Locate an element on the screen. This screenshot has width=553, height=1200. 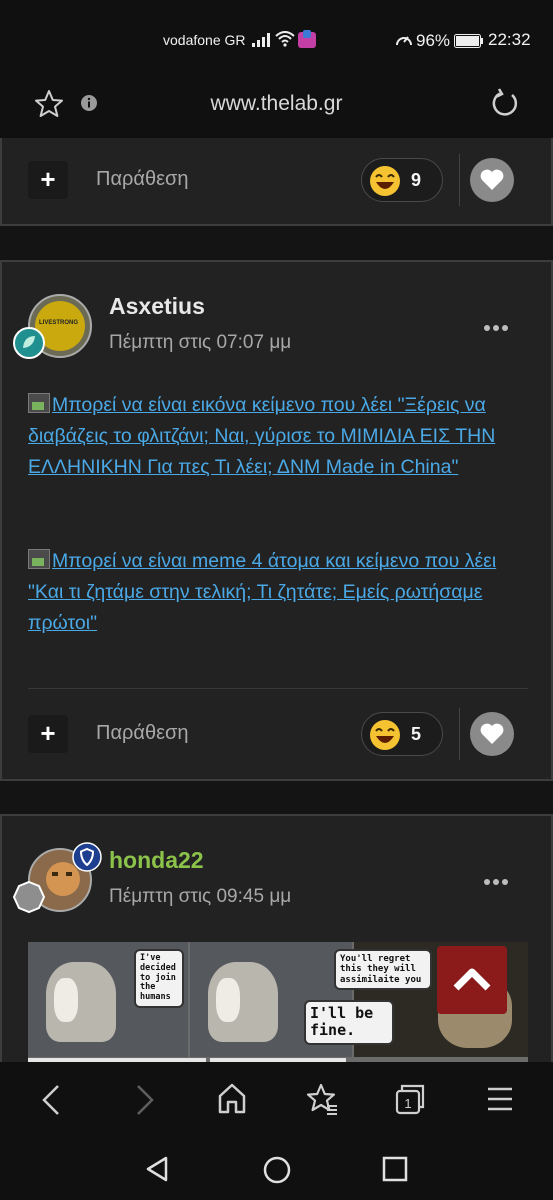
system-back-icon is located at coordinates (158, 1169).